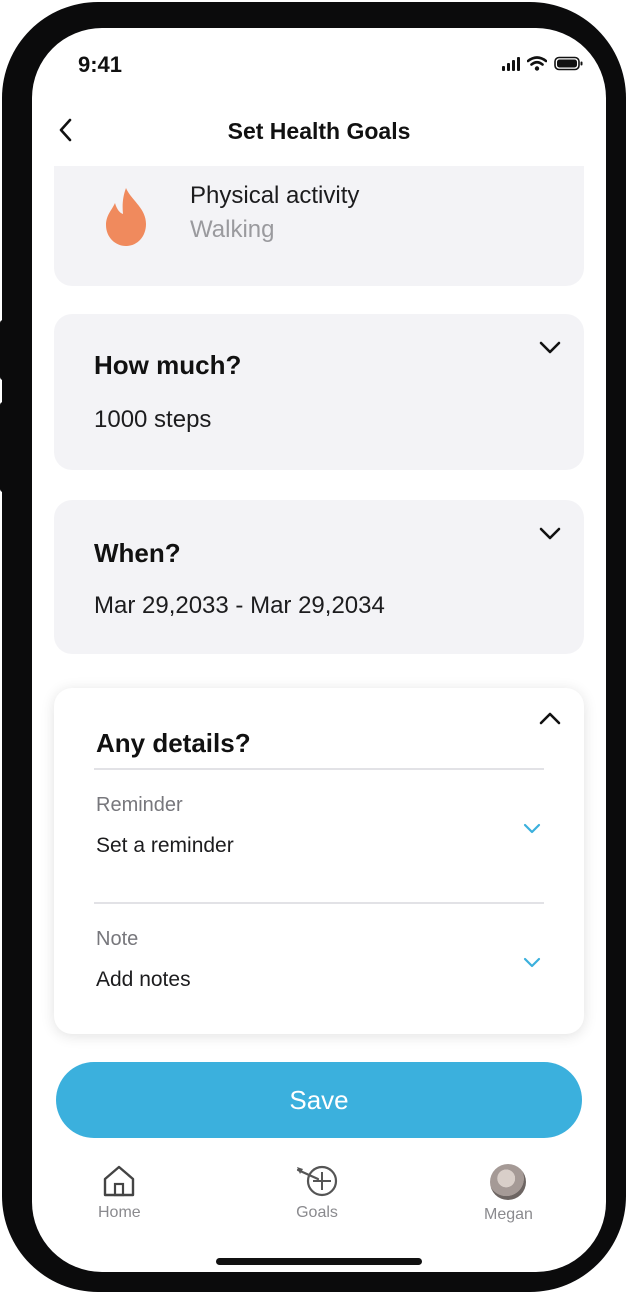 This screenshot has width=630, height=1296. Describe the element at coordinates (239, 605) in the screenshot. I see `when-value: Mar 29,2033 - Mar 29,2034` at that location.